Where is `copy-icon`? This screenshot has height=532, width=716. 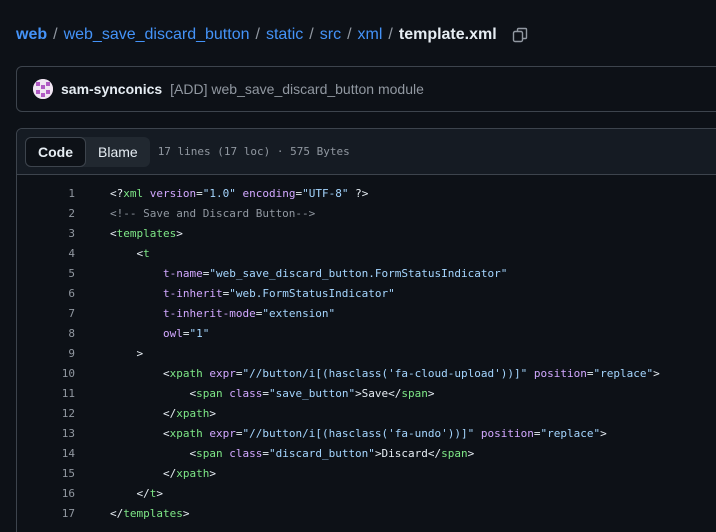 copy-icon is located at coordinates (519, 35).